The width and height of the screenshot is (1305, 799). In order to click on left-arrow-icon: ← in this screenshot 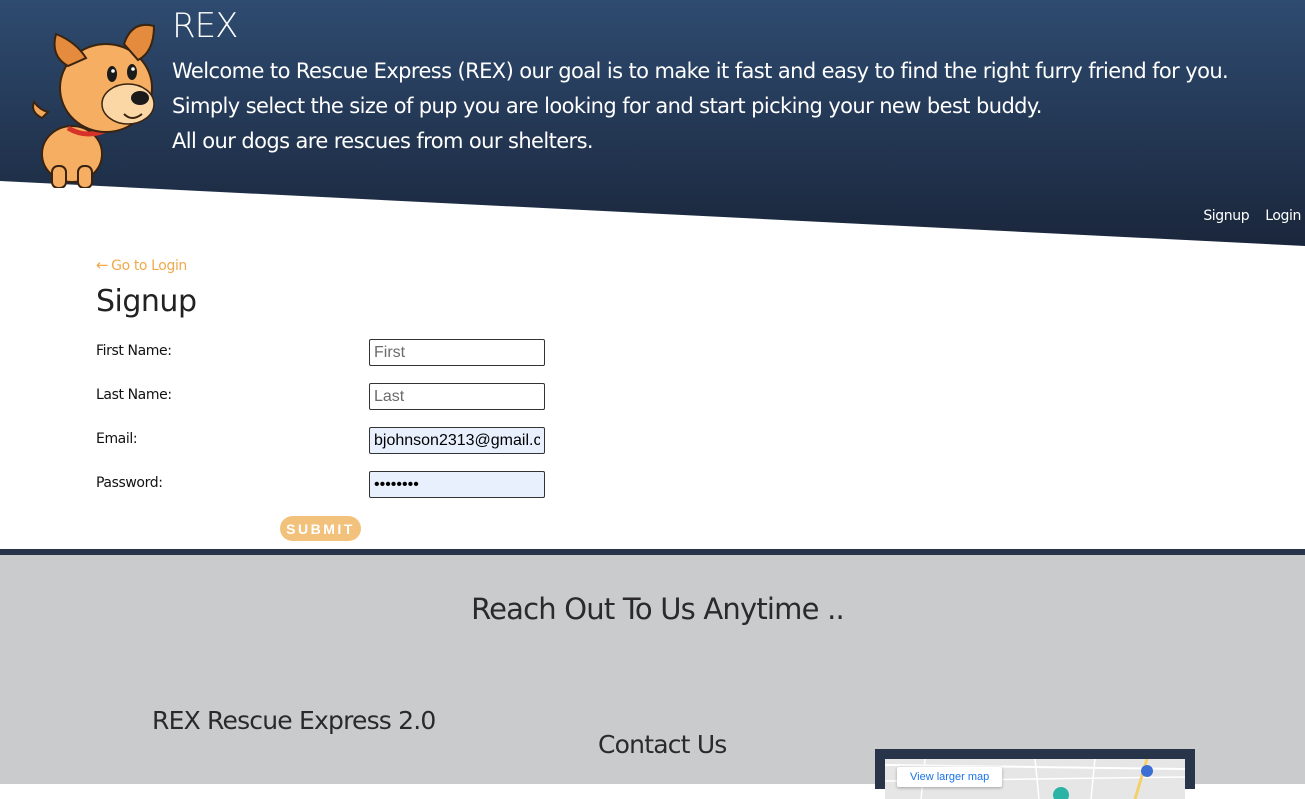, I will do `click(102, 265)`.